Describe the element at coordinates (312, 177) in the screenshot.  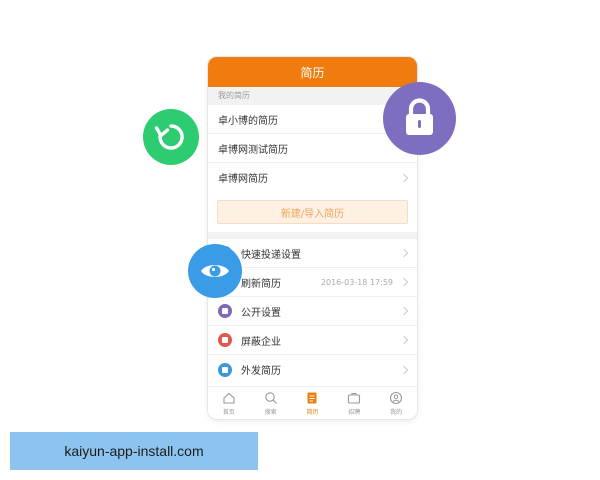
I see `resume-item: 卓博网简历` at that location.